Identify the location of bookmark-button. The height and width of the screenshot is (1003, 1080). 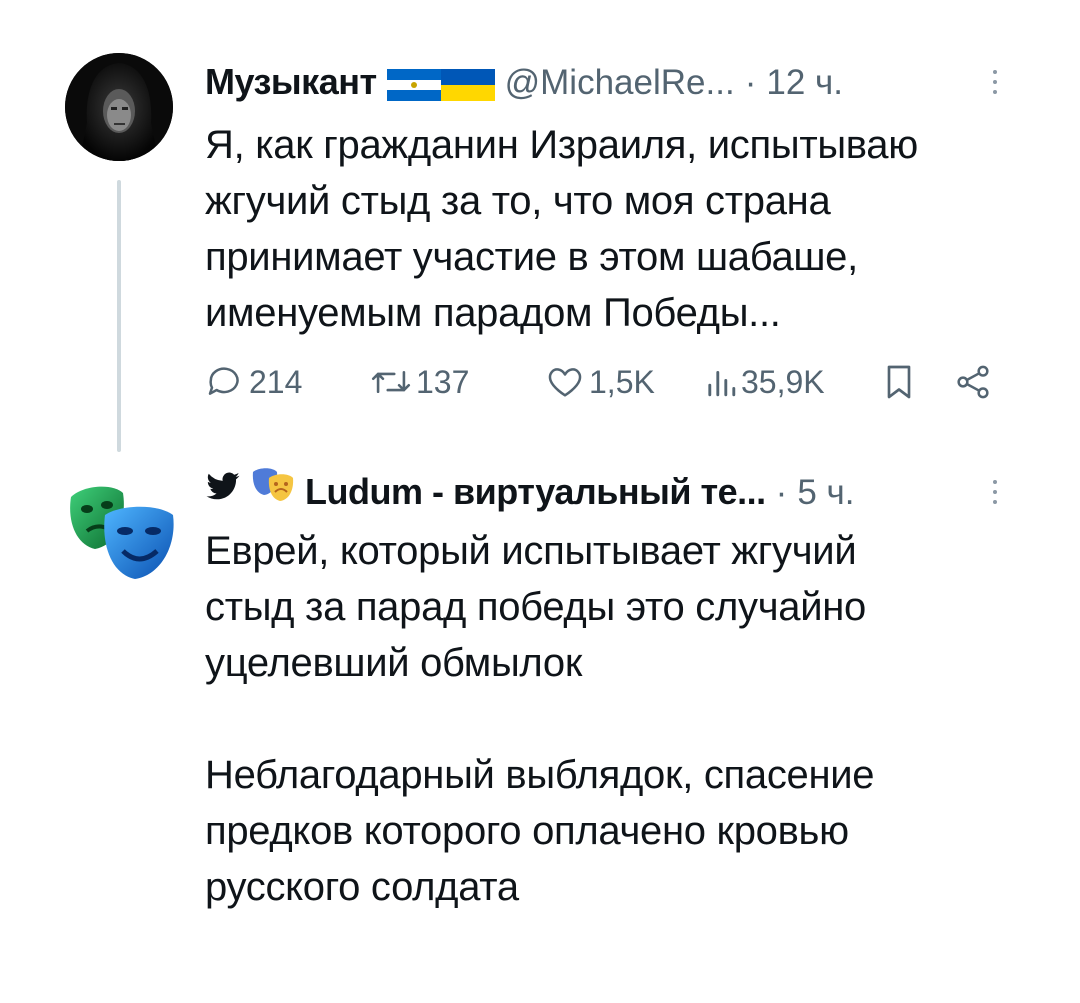
(899, 382).